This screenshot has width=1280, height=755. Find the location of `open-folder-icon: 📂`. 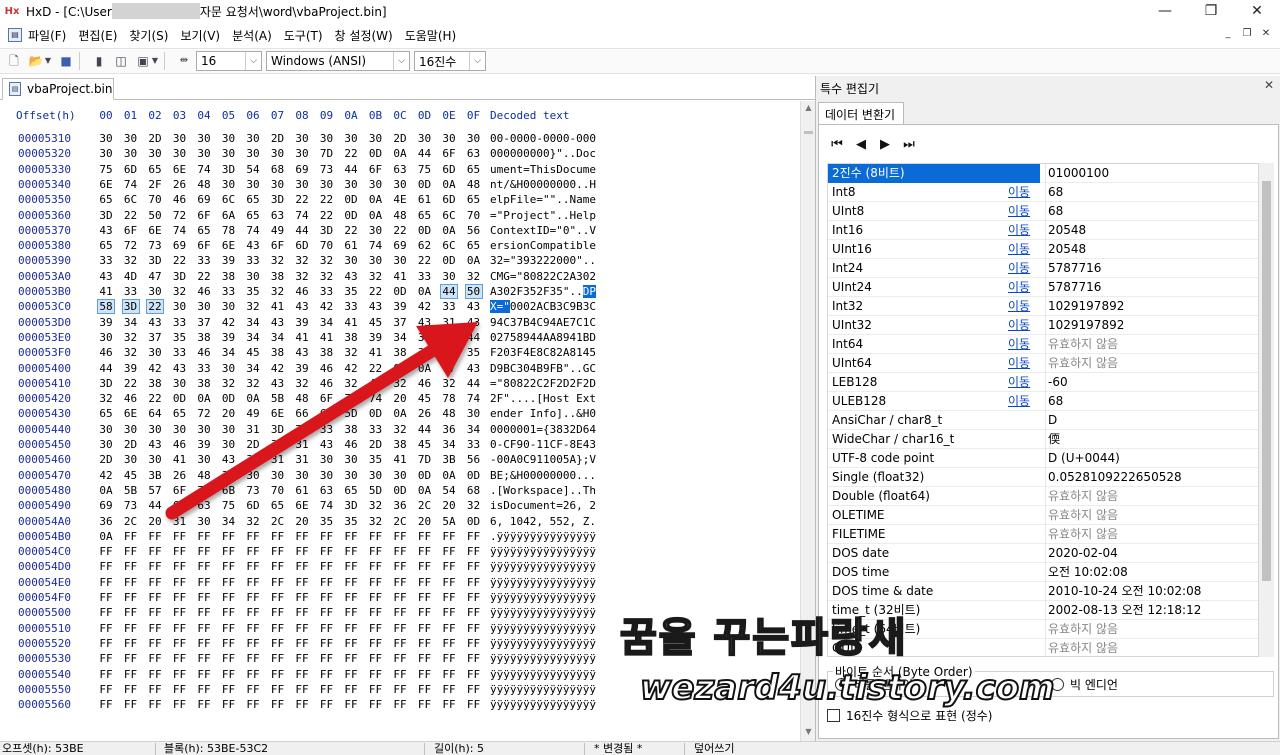

open-folder-icon: 📂 is located at coordinates (36, 61).